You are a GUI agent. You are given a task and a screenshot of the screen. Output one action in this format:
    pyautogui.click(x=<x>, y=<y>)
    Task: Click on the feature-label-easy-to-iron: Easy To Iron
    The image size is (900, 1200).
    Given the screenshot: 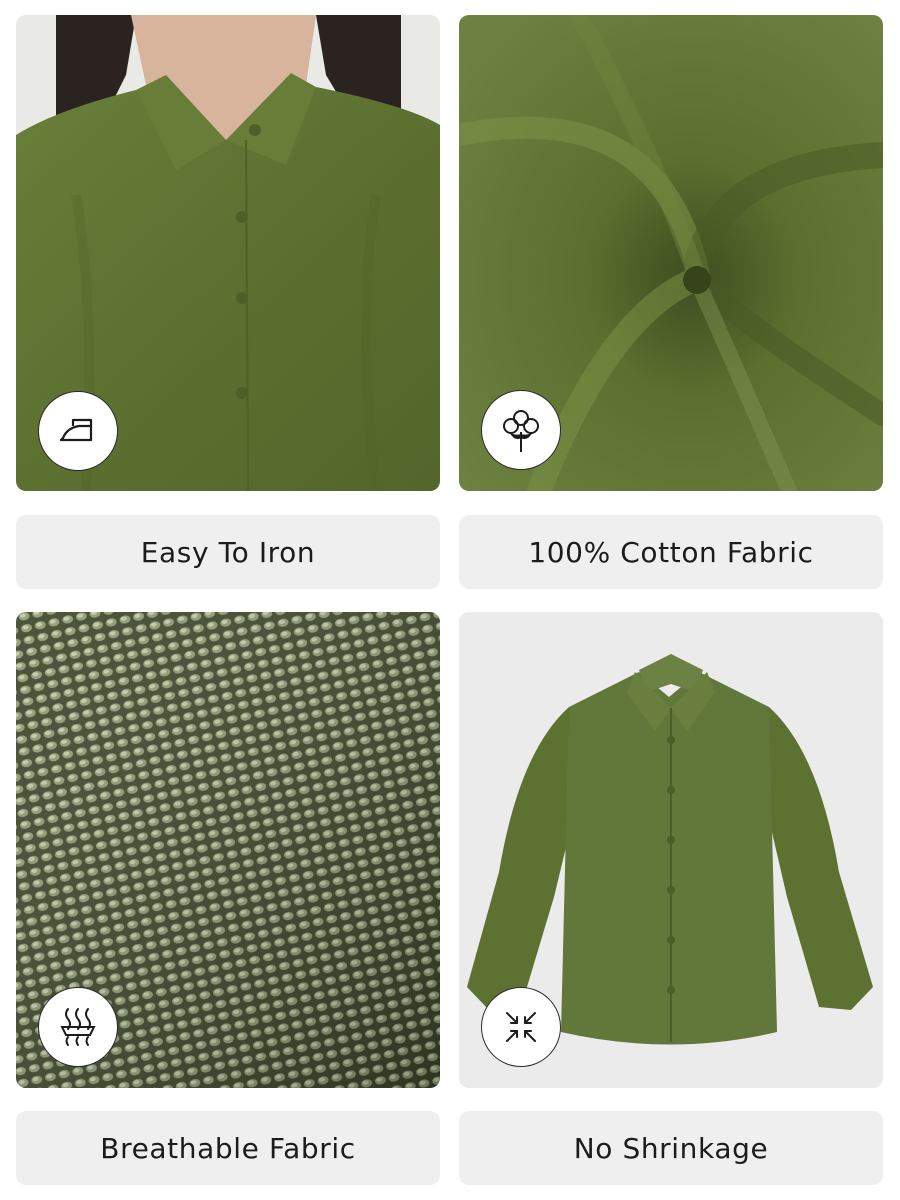 What is the action you would take?
    pyautogui.click(x=228, y=552)
    